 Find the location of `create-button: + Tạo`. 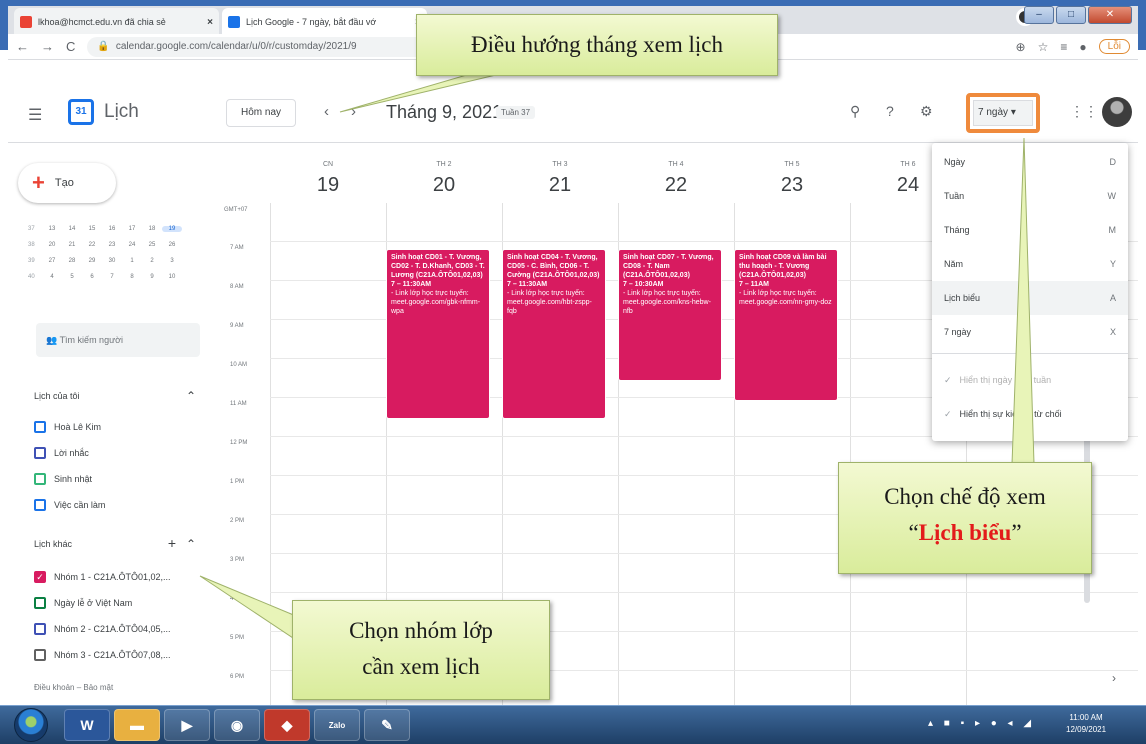

create-button: + Tạo is located at coordinates (67, 183).